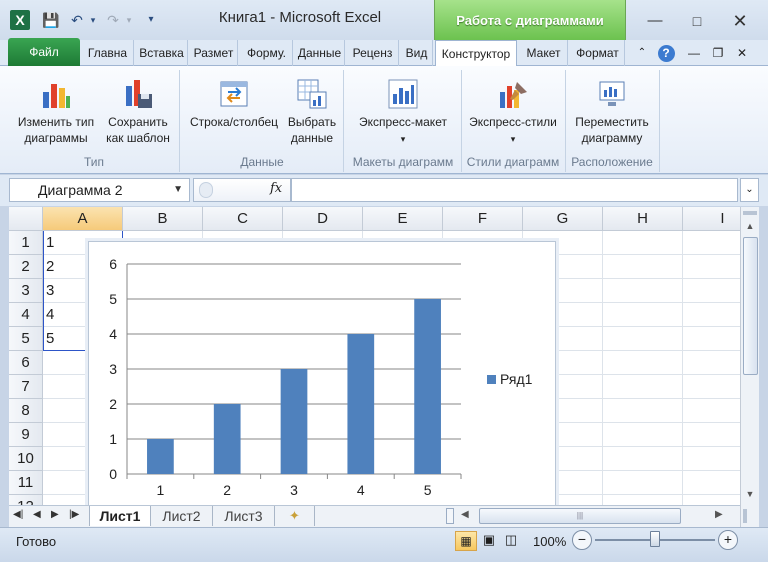 This screenshot has width=768, height=562. I want to click on ribbon-minimize-window-icon: —, so click(694, 53).